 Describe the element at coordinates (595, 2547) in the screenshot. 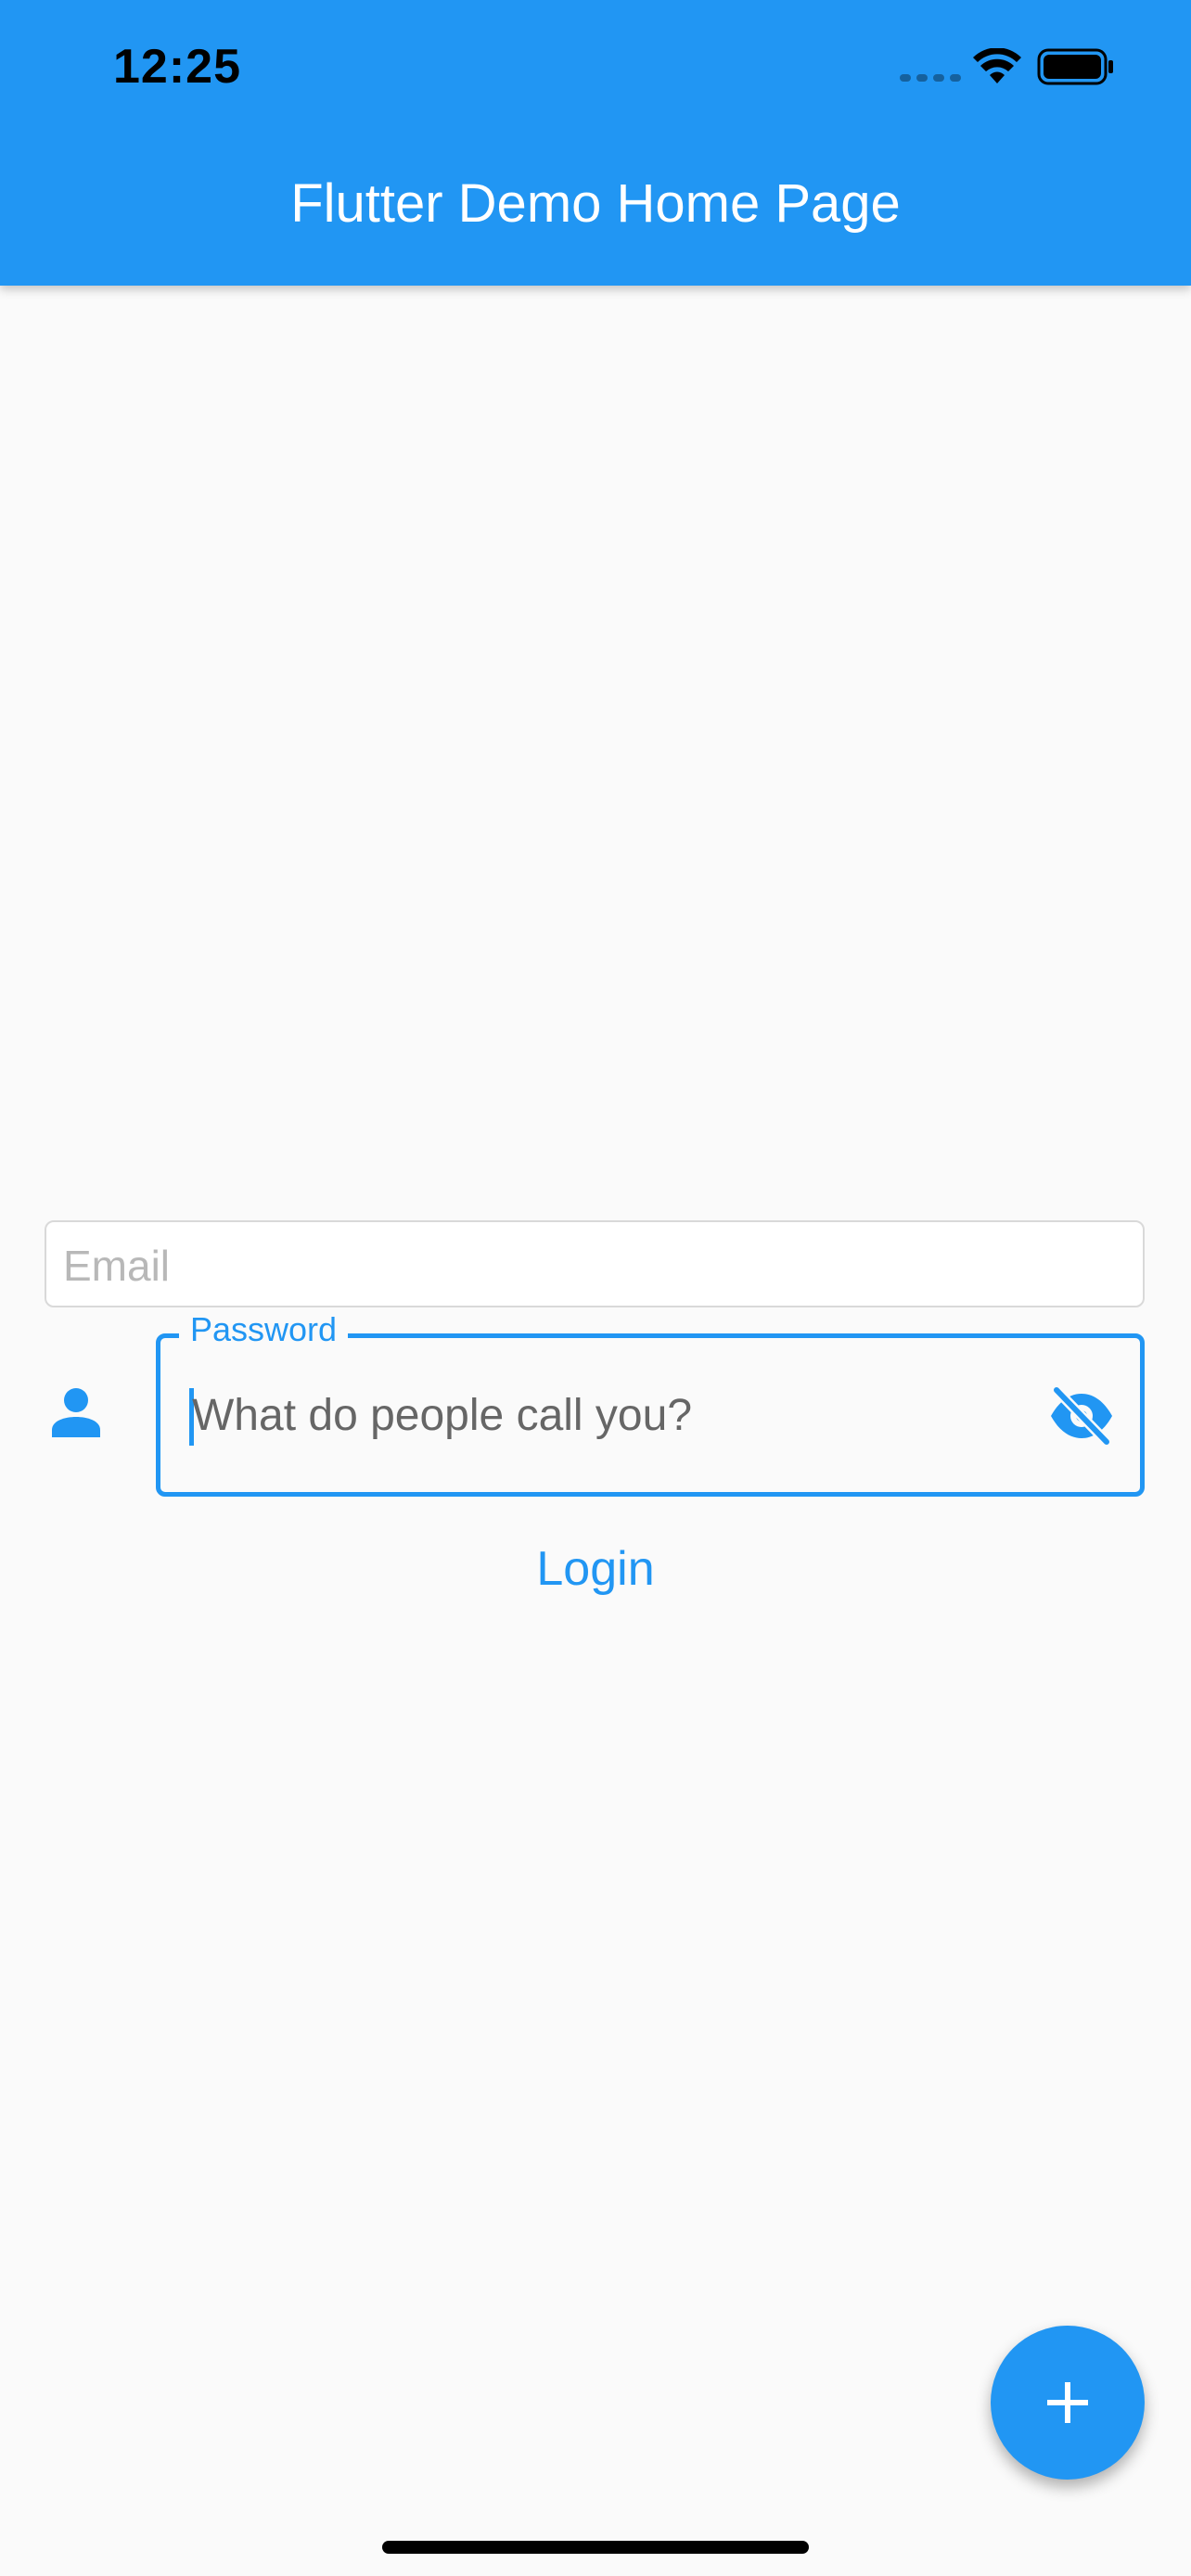

I see `home-indicator` at that location.